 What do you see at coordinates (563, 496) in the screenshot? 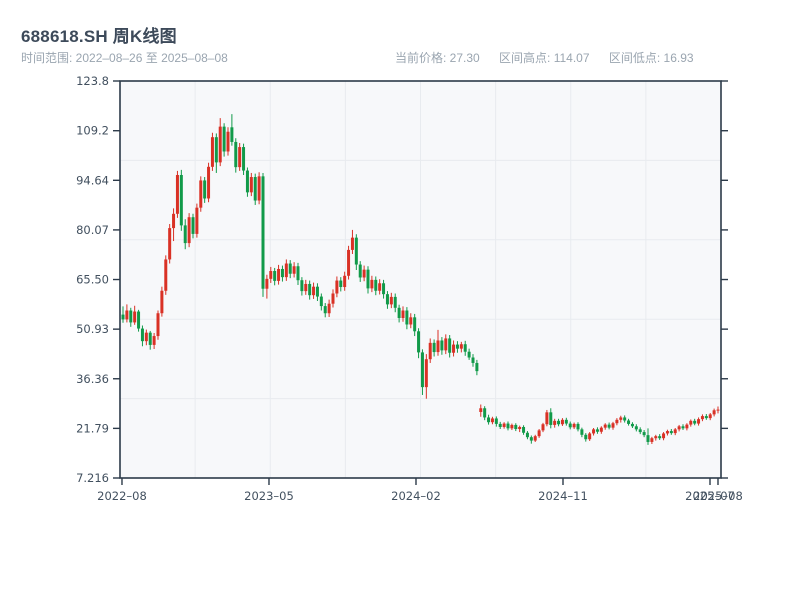
I see `x-tick-label: 2024–11` at bounding box center [563, 496].